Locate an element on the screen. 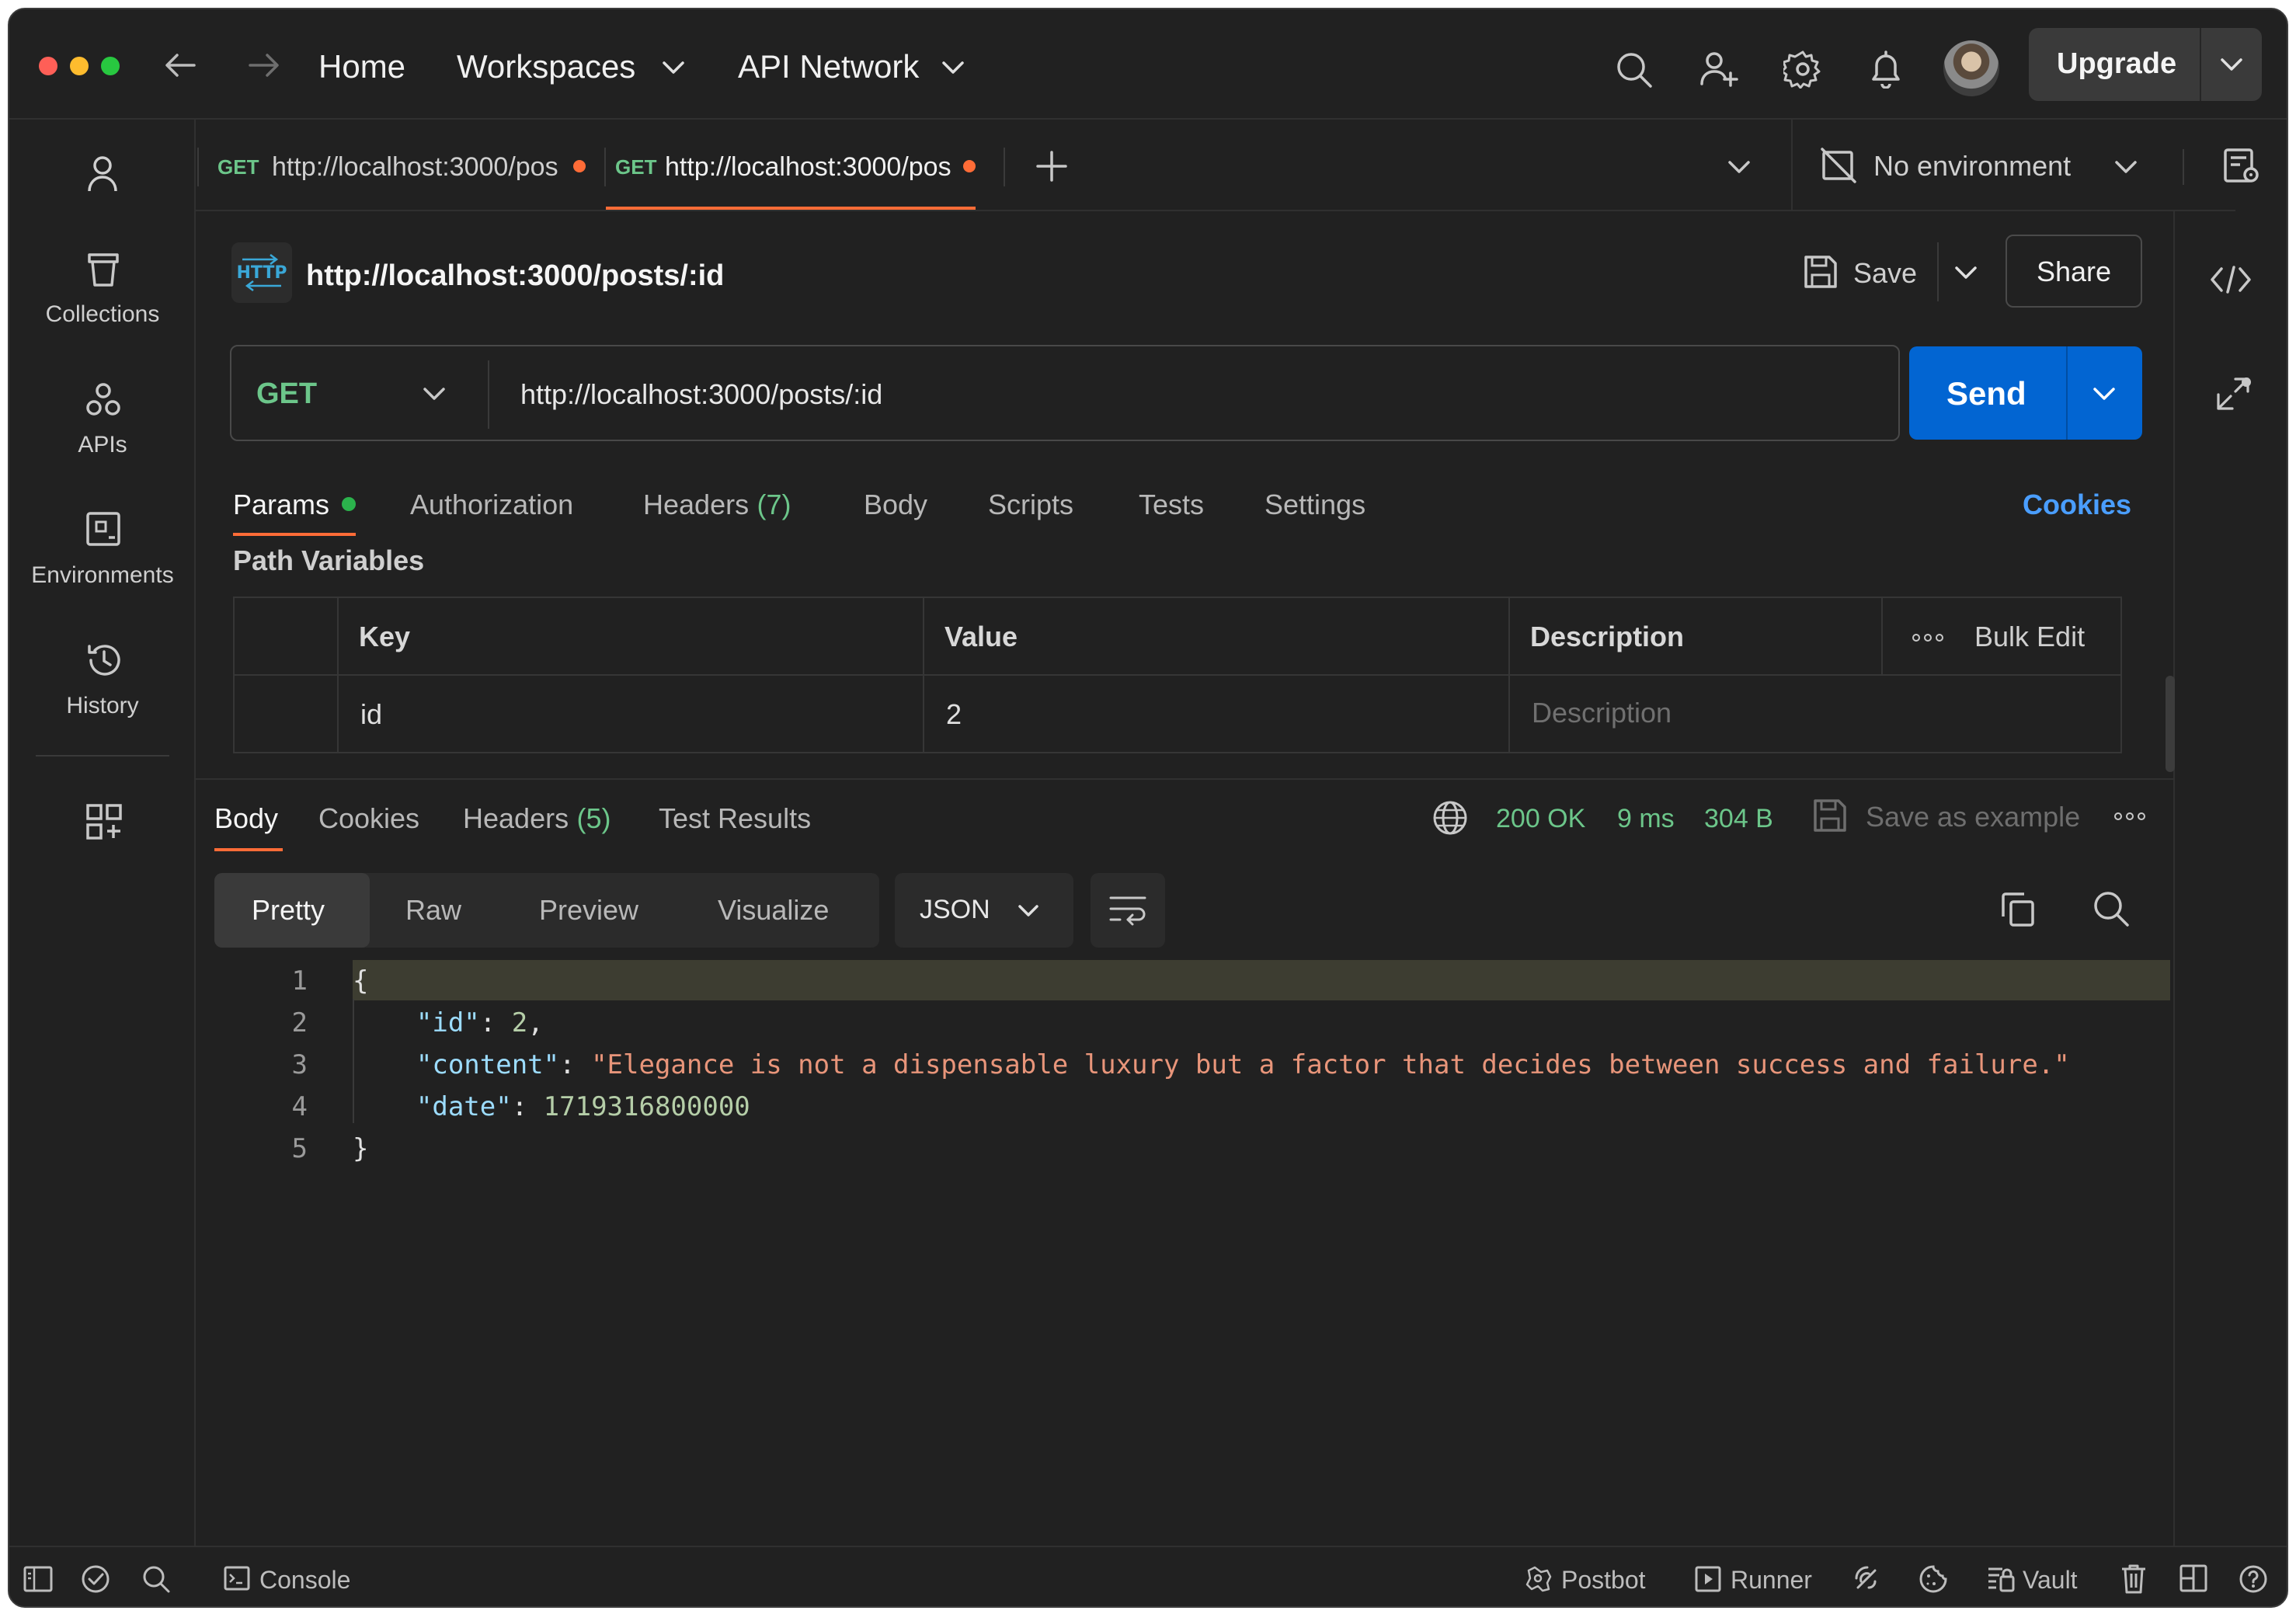 This screenshot has height=1614, width=2296. vault-label: Vault is located at coordinates (2050, 1580).